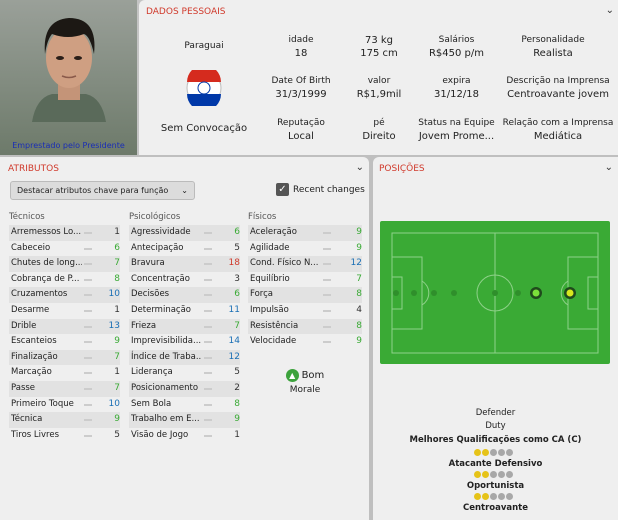 The image size is (618, 520). What do you see at coordinates (184, 405) in the screenshot?
I see `attribute-row: Sem Bola 8` at bounding box center [184, 405].